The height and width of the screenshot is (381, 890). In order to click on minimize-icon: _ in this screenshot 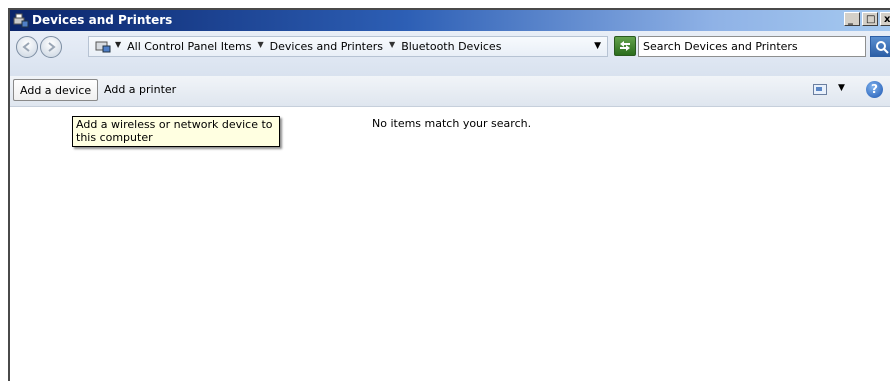, I will do `click(850, 19)`.